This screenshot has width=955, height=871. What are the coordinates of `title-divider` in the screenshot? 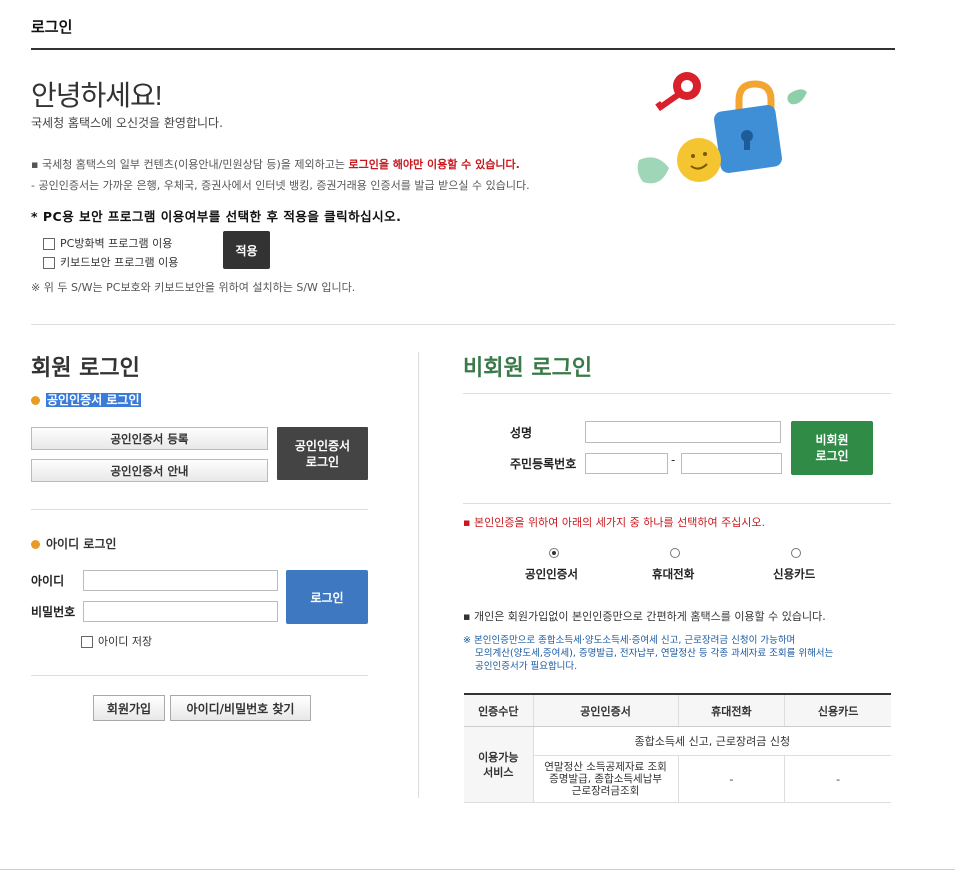 It's located at (463, 49).